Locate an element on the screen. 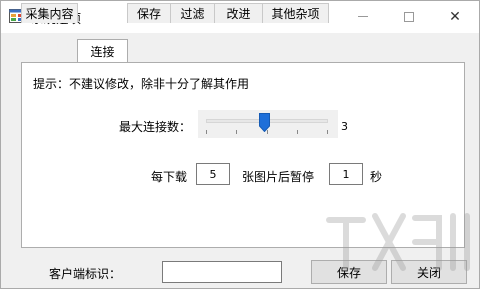  tab-improve: 改进 is located at coordinates (238, 13).